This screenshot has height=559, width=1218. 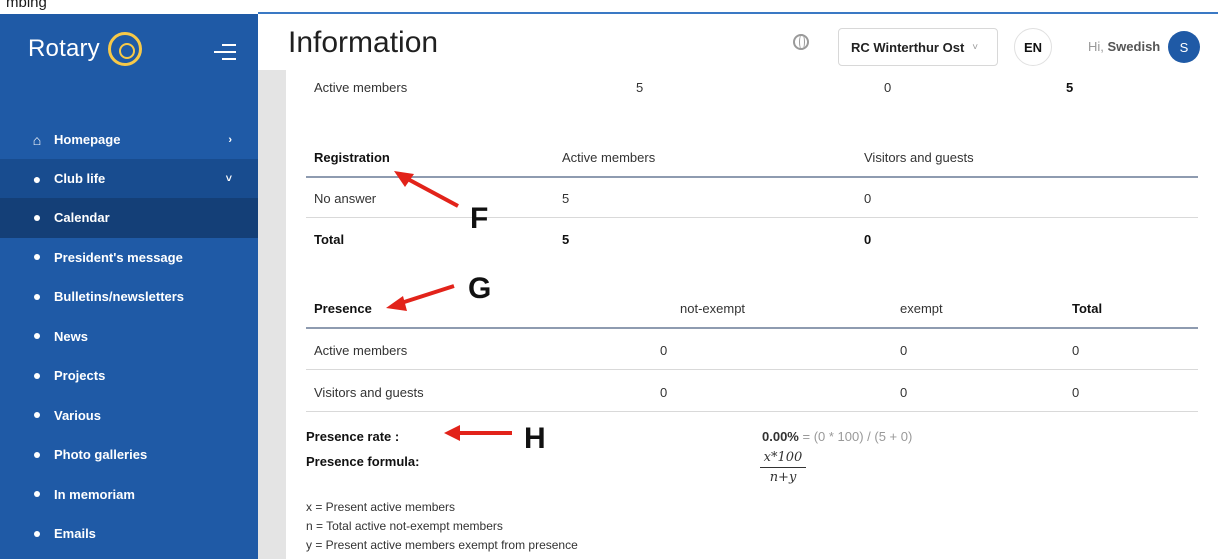 I want to click on user-greeting: Hi, Swedish, so click(x=1124, y=46).